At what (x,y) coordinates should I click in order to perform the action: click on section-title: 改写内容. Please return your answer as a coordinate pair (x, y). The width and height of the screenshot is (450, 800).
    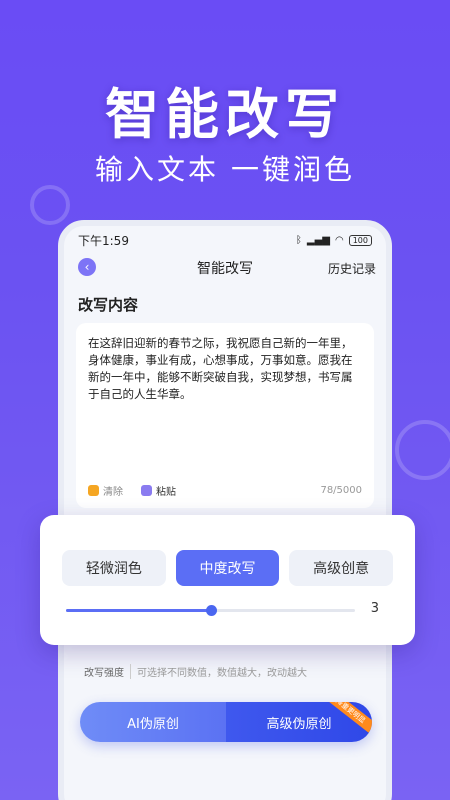
    Looking at the image, I should click on (108, 305).